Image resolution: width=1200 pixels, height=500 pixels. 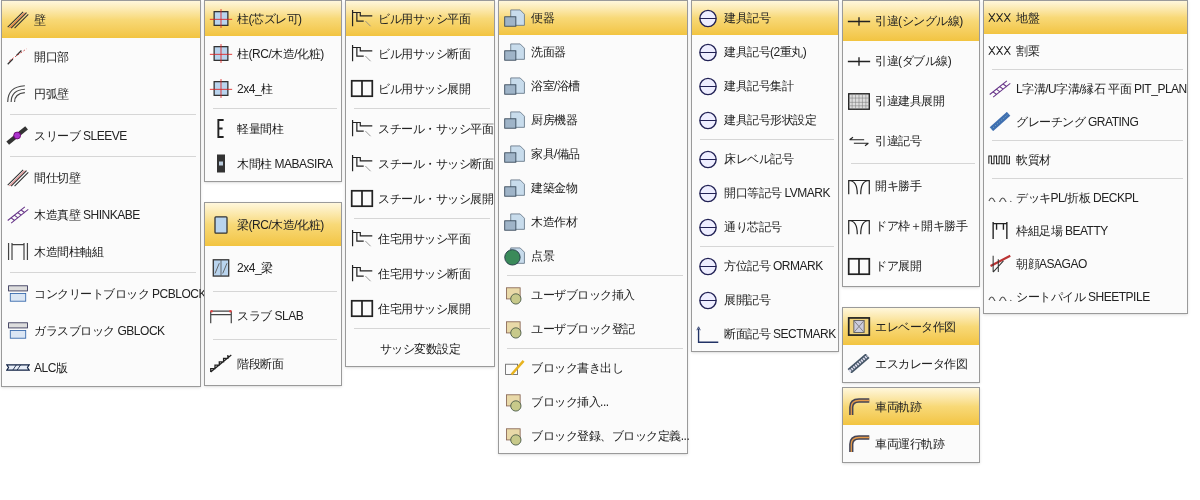 I want to click on menu-item: 引違建具展開, so click(x=911, y=101).